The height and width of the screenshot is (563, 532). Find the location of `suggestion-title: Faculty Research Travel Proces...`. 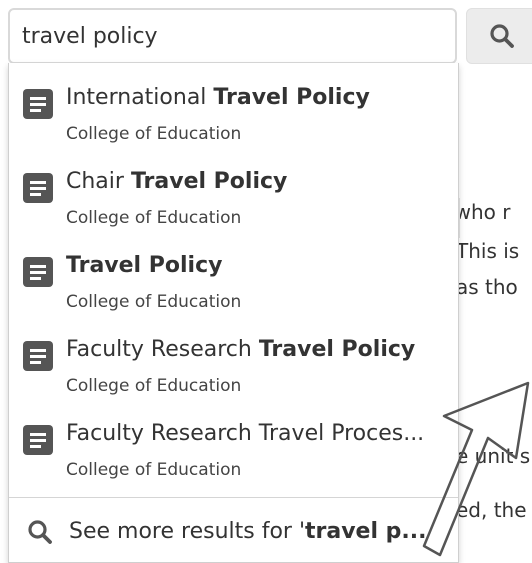

suggestion-title: Faculty Research Travel Proces... is located at coordinates (245, 433).